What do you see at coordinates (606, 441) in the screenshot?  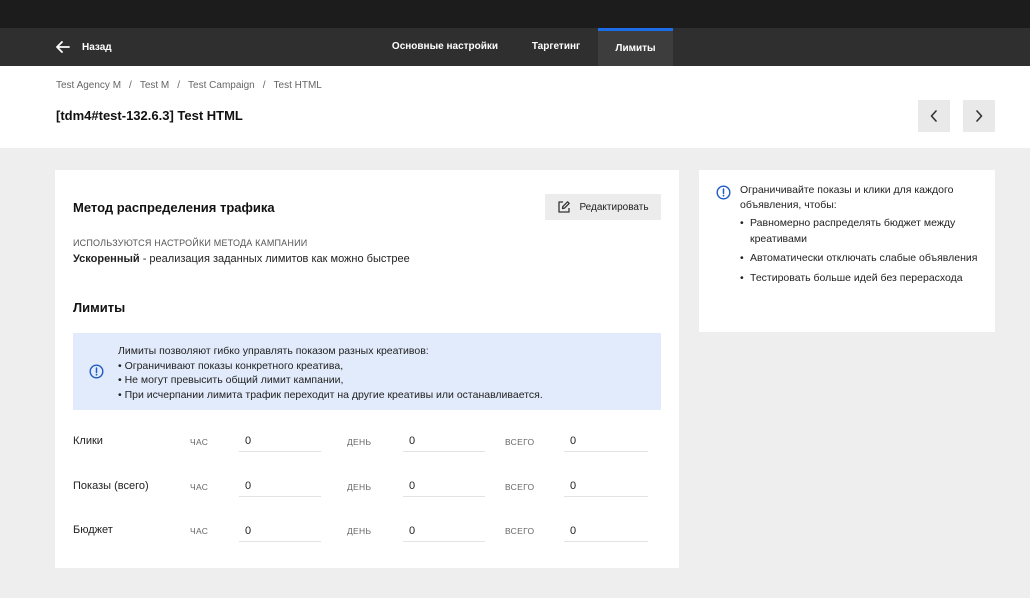 I see `clicks-total-input: 0` at bounding box center [606, 441].